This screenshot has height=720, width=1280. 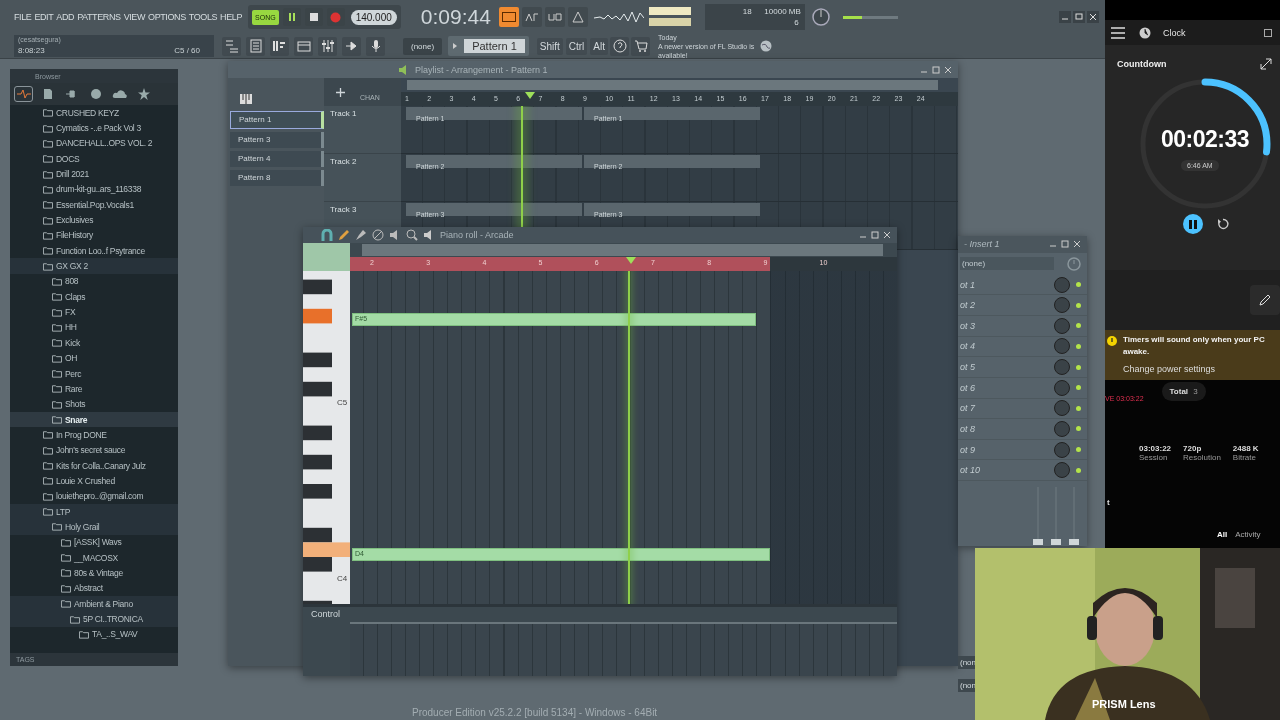 I want to click on expand-icon, so click(x=1266, y=64).